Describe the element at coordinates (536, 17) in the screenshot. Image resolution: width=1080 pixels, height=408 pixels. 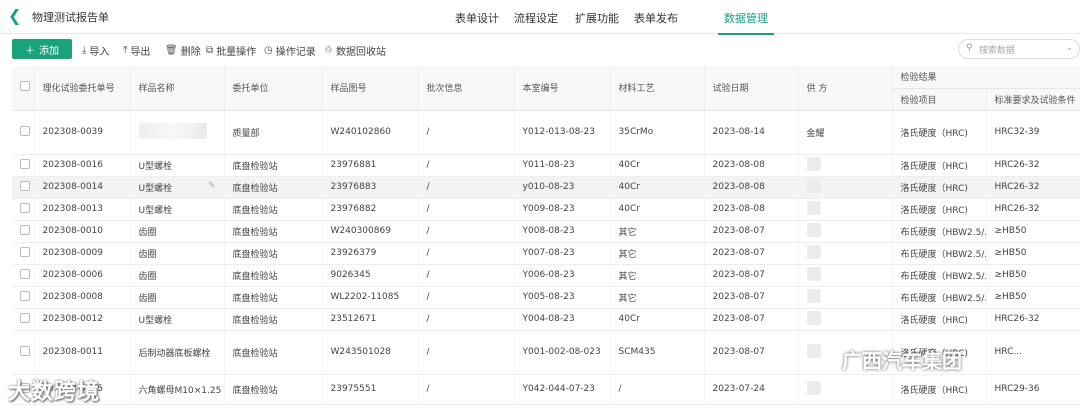
I see `tab-workflow: 流程设定` at that location.